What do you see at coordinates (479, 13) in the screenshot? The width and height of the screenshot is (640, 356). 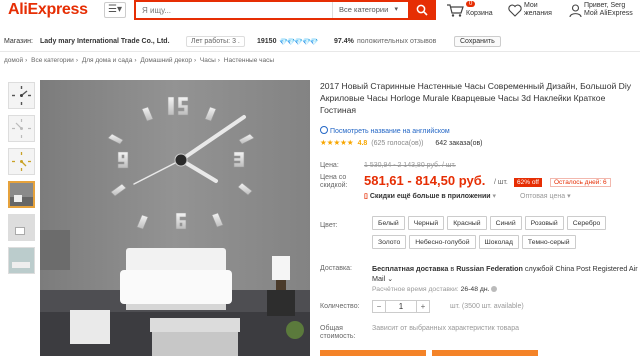 I see `cart-label: Корзина` at bounding box center [479, 13].